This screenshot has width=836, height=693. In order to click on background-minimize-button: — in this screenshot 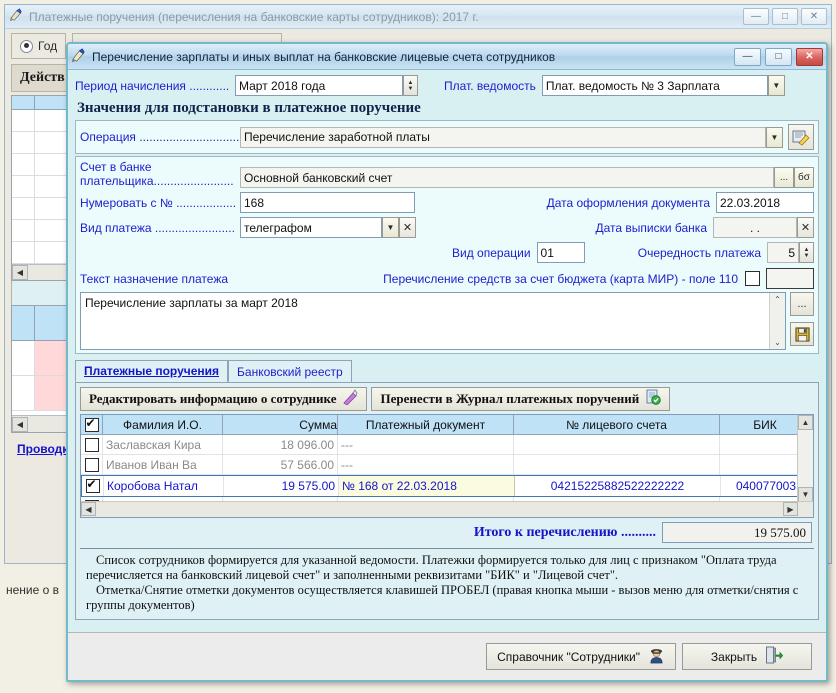, I will do `click(756, 16)`.